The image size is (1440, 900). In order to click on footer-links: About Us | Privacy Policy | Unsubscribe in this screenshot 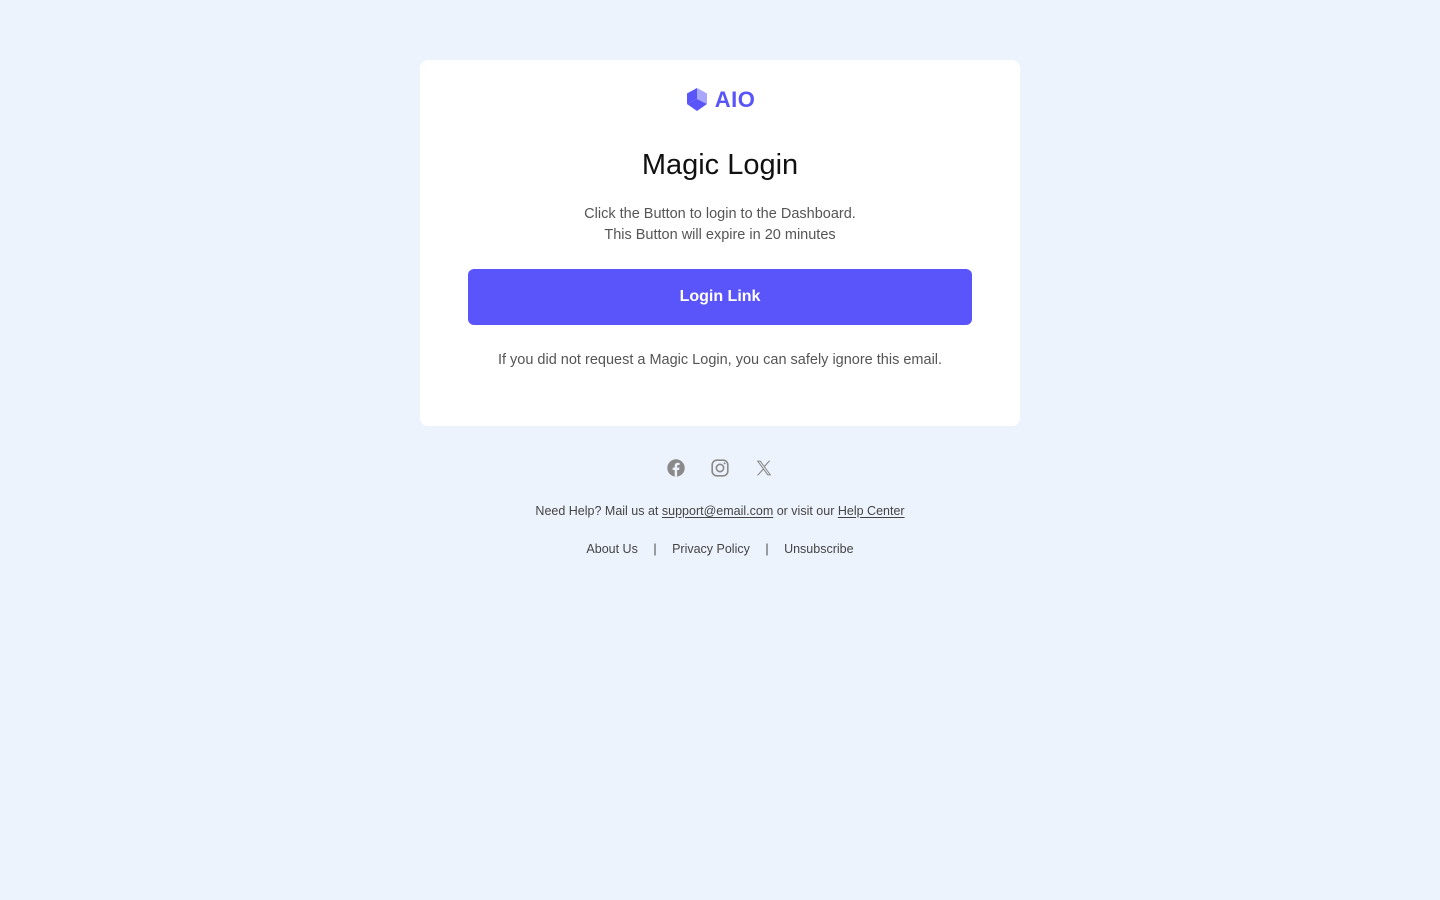, I will do `click(720, 549)`.